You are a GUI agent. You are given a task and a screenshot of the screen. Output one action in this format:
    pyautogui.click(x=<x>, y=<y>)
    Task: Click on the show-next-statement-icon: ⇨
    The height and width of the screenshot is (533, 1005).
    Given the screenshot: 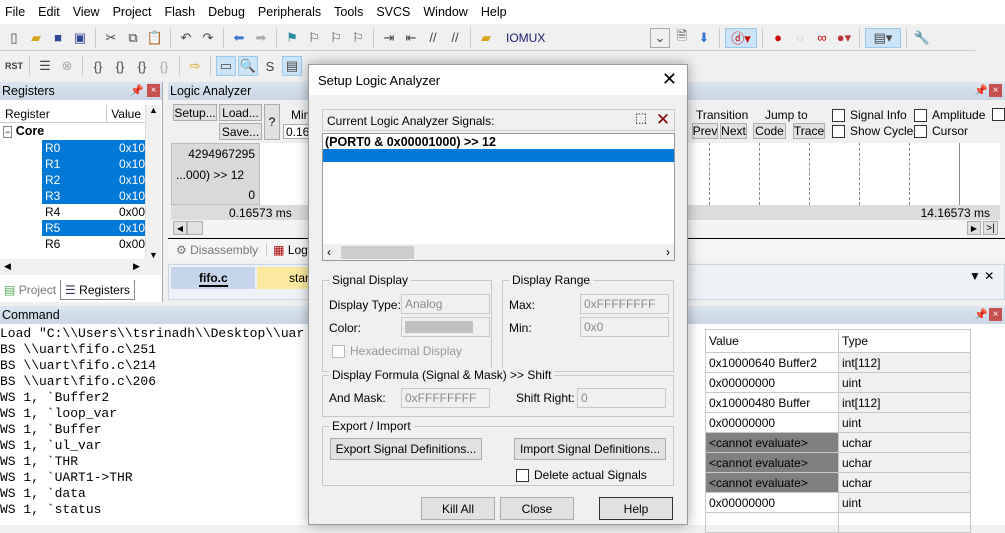 What is the action you would take?
    pyautogui.click(x=195, y=66)
    